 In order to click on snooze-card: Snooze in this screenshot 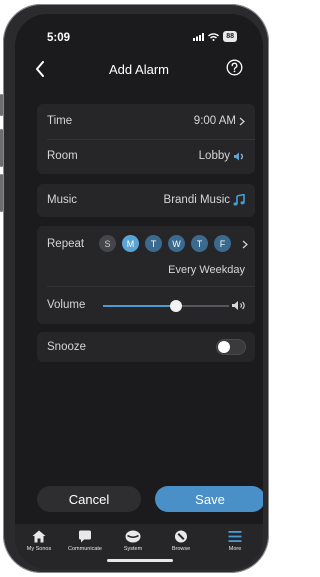, I will do `click(146, 347)`.